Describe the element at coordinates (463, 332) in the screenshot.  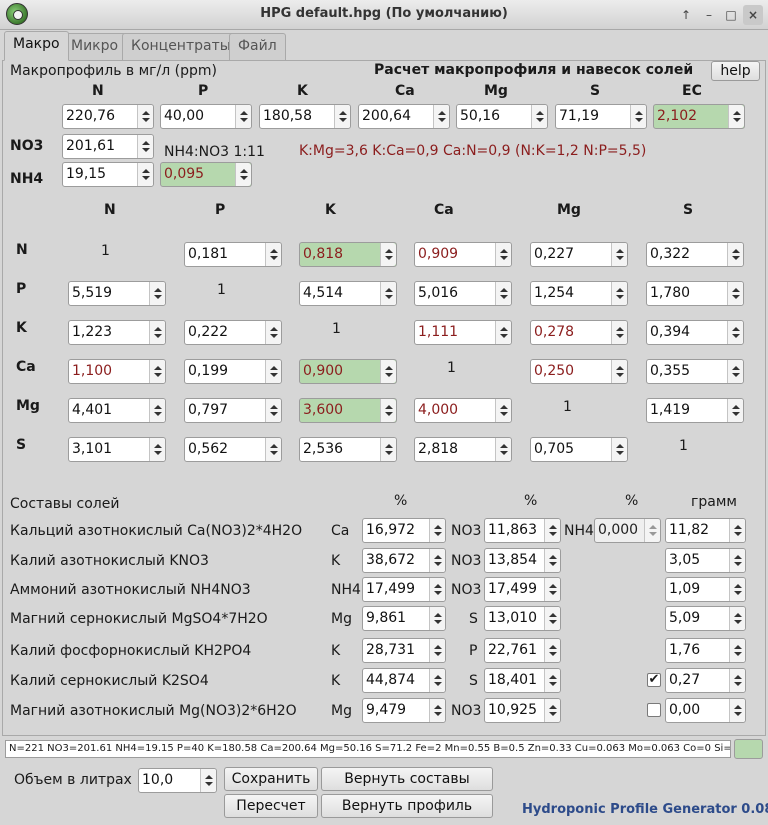
I see `ratio-k-ca-spinbox: 1,111` at that location.